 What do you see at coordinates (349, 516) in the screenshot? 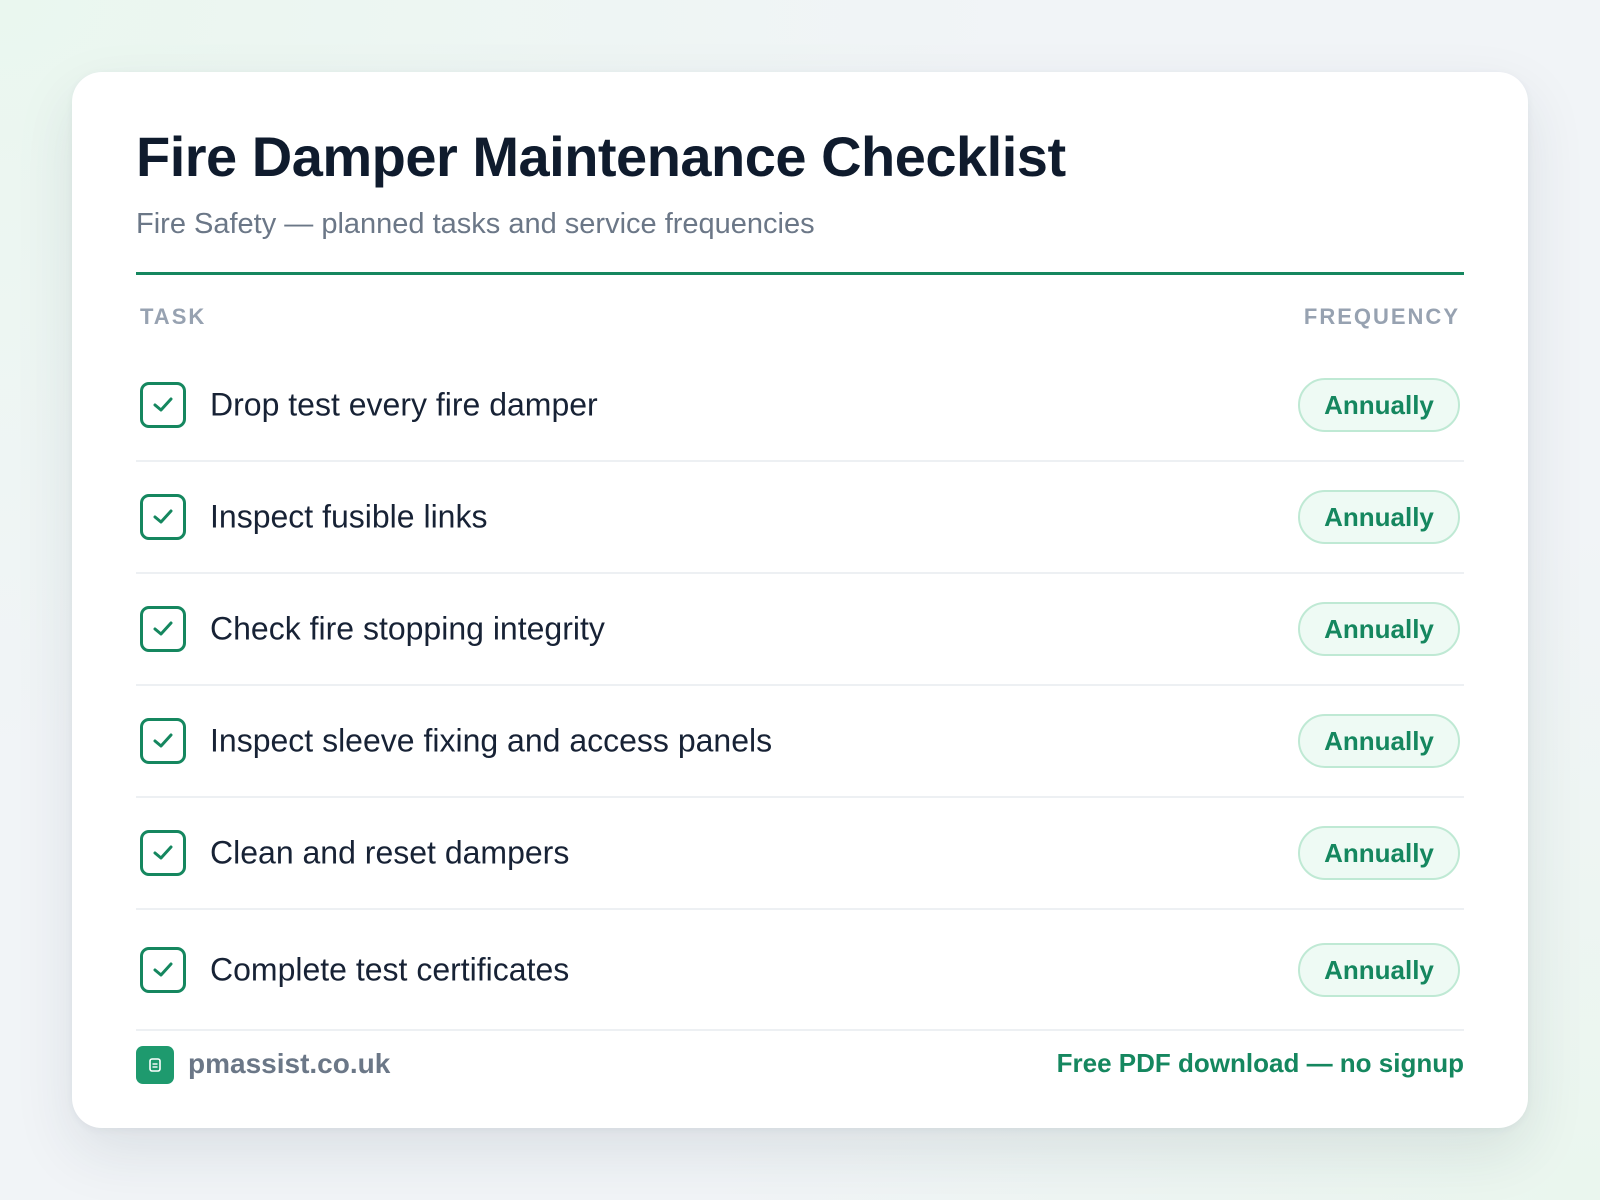
I see `task-label: Inspect fusible links` at bounding box center [349, 516].